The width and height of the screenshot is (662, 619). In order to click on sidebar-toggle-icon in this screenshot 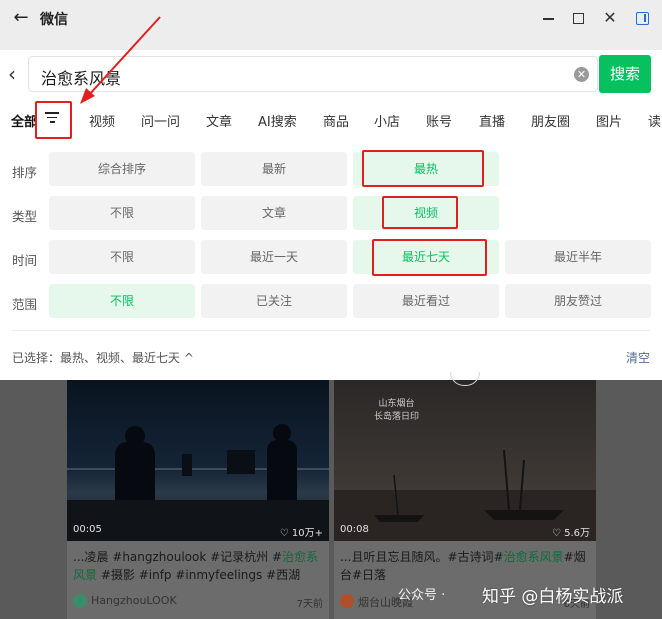, I will do `click(642, 18)`.